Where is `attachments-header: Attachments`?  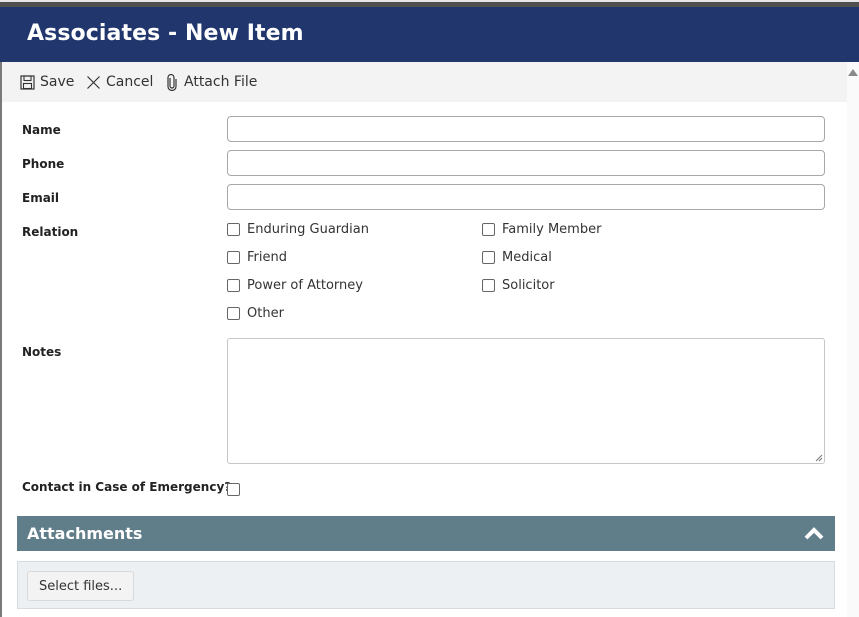
attachments-header: Attachments is located at coordinates (426, 533).